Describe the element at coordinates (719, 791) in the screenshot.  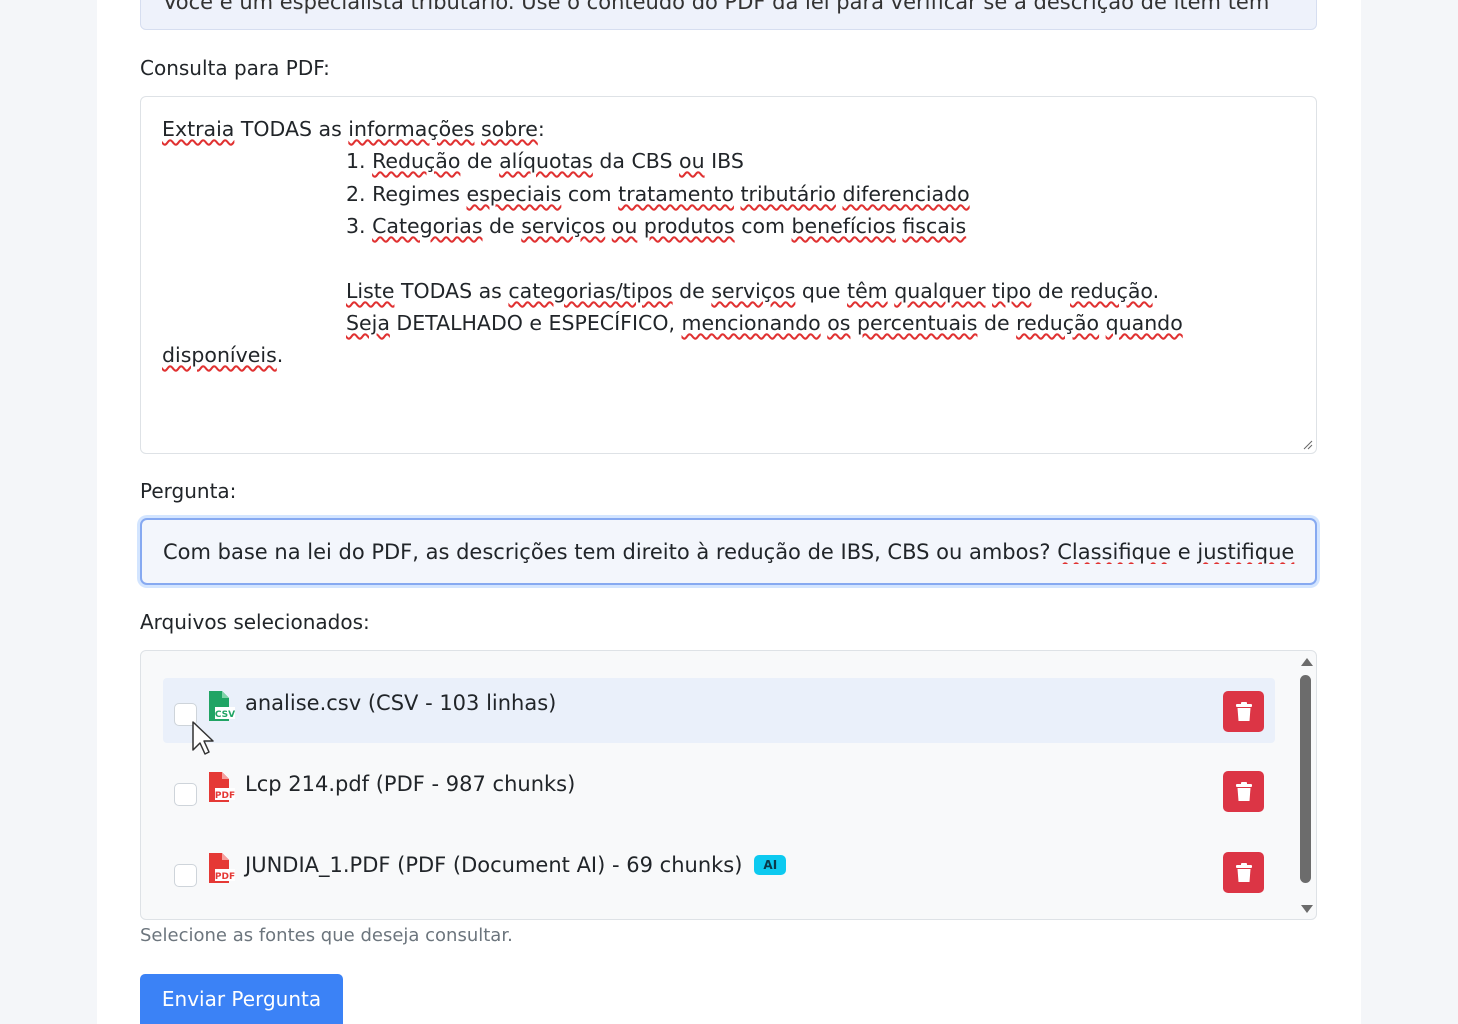
I see `file-row-pdf: PDF Lcp 214.pdf (PDF - 987 chunks)` at that location.